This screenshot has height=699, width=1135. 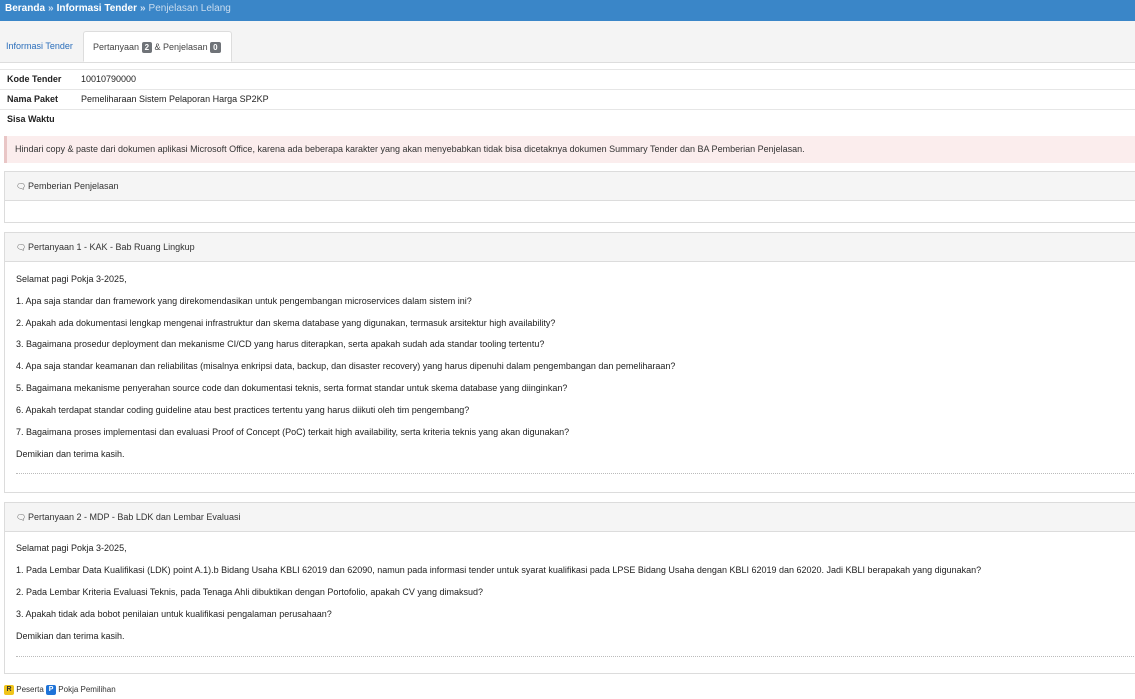 I want to click on detail-value: 10010790000, so click(x=109, y=79).